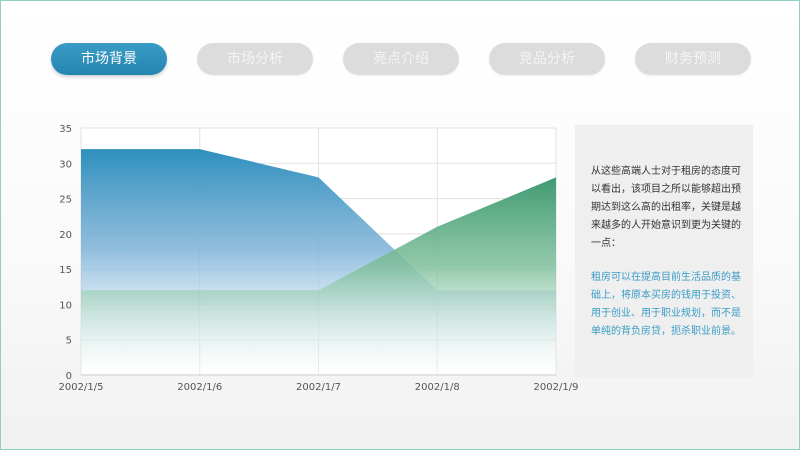 This screenshot has height=450, width=800. What do you see at coordinates (69, 341) in the screenshot?
I see `y-tick-label: 5` at bounding box center [69, 341].